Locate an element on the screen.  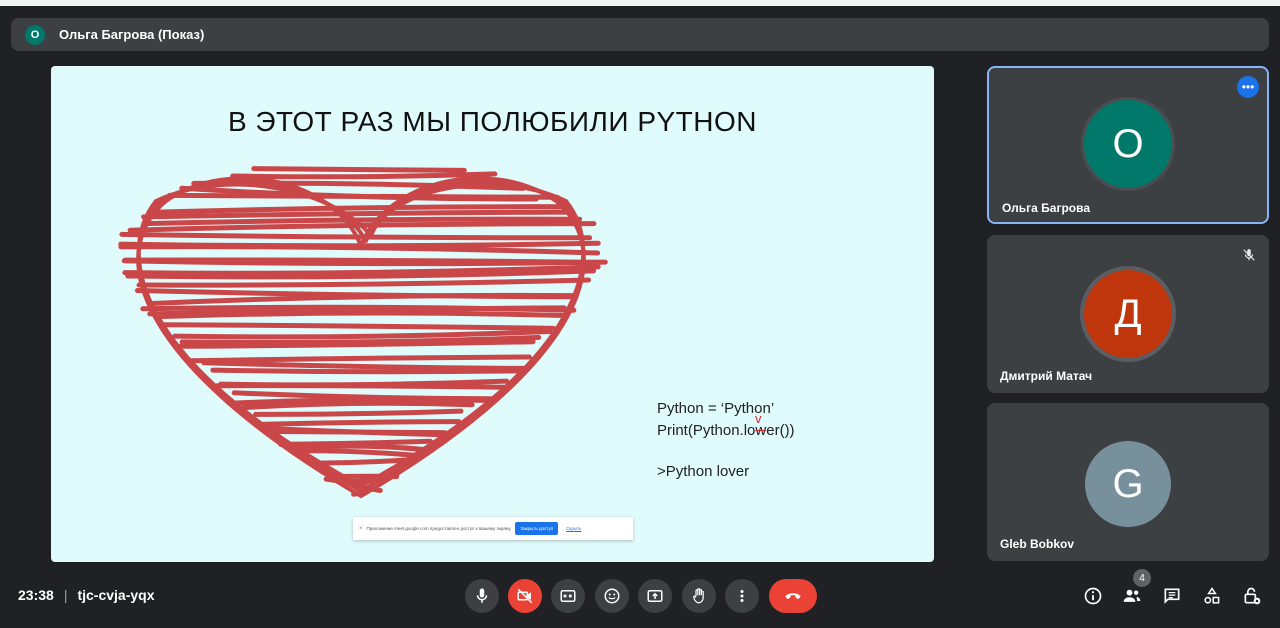
close-icon: × is located at coordinates (361, 529).